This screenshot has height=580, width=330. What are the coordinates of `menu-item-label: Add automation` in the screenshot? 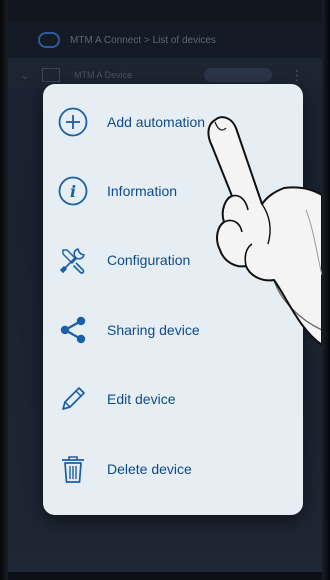 It's located at (156, 122).